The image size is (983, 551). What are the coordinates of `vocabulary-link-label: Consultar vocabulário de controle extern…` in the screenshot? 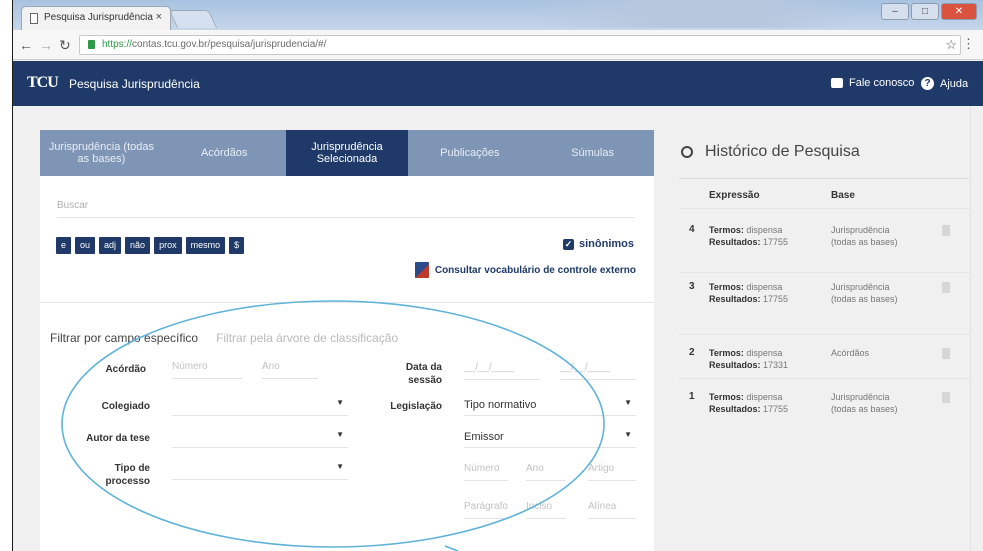 It's located at (535, 270).